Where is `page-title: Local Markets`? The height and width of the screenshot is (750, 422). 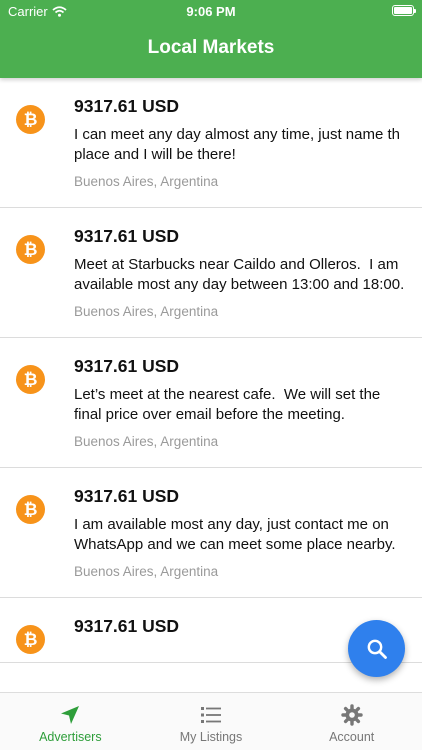
page-title: Local Markets is located at coordinates (211, 47).